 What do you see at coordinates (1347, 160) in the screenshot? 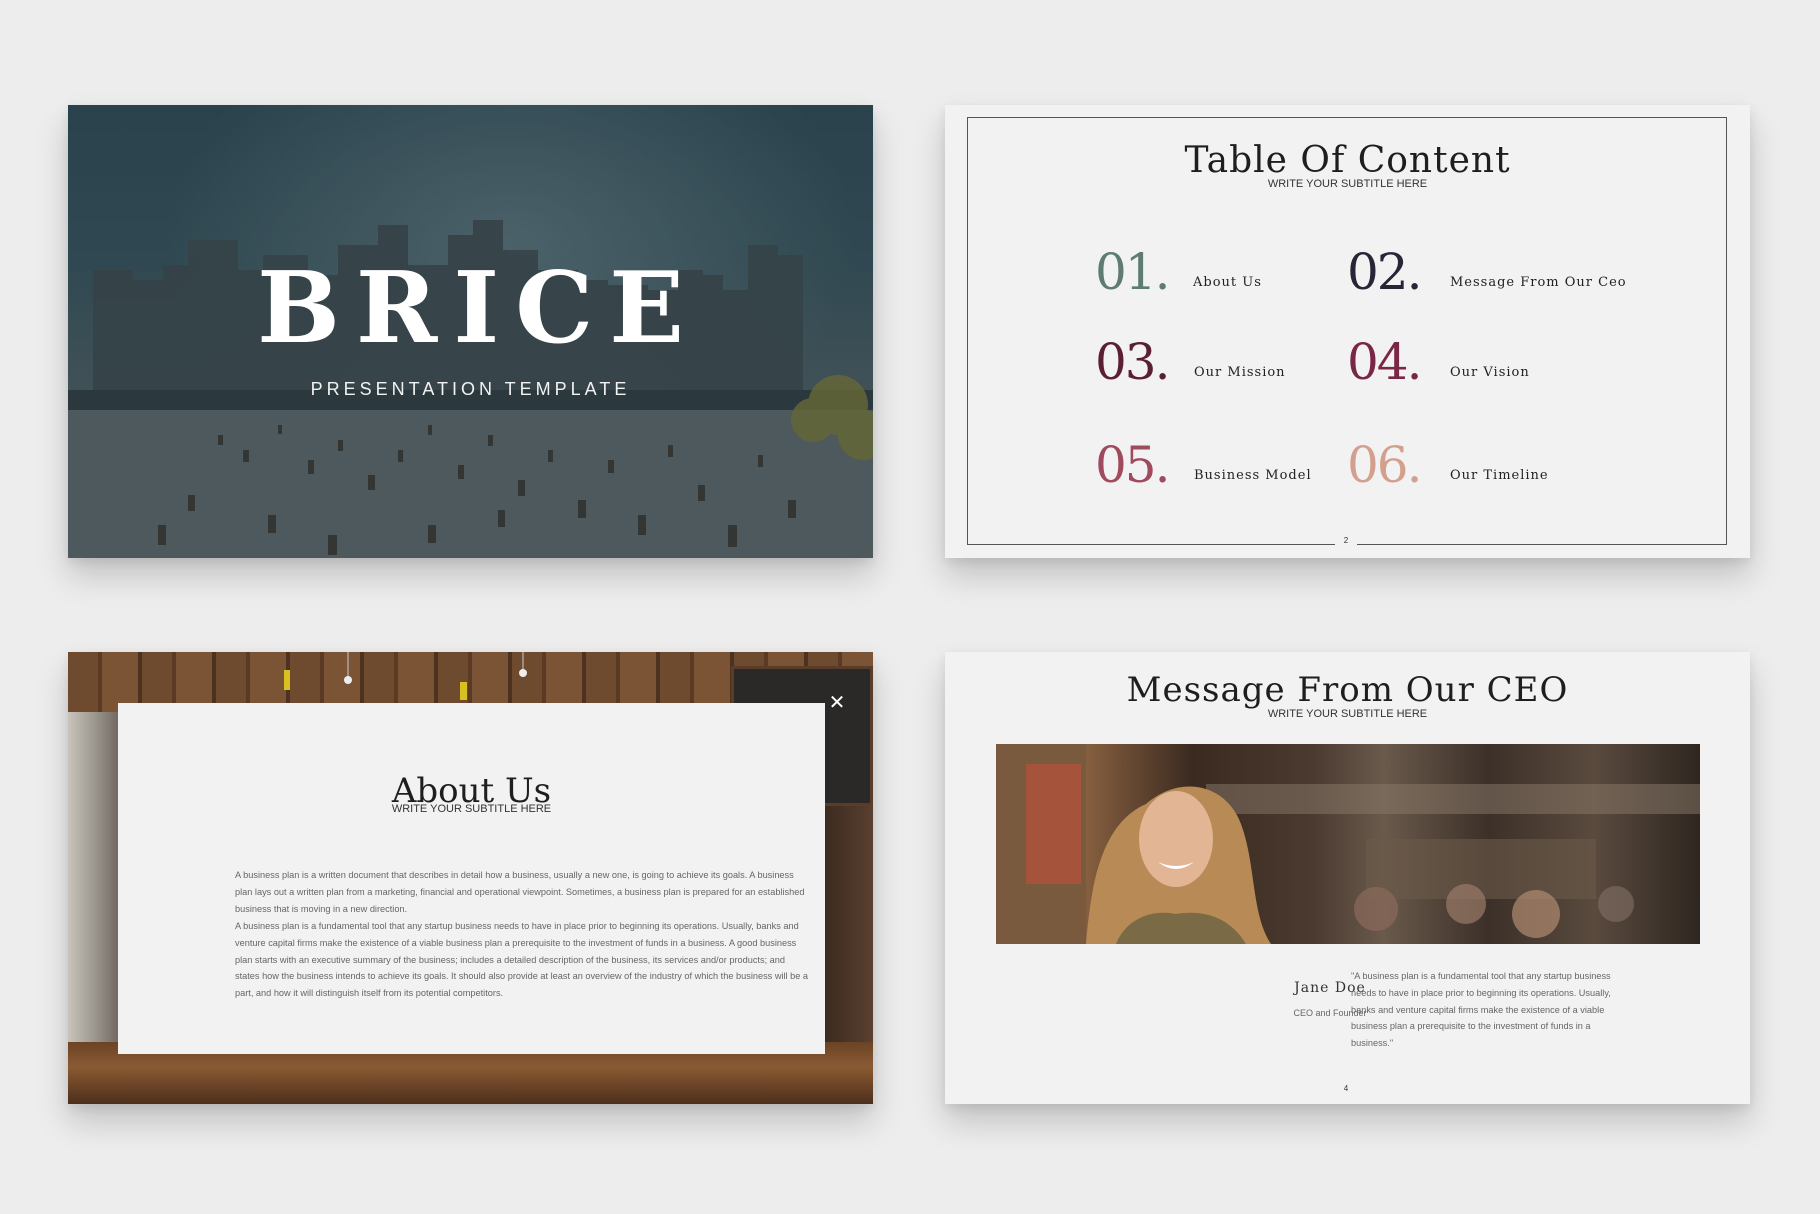
I see `slide-title: Table Of Content` at bounding box center [1347, 160].